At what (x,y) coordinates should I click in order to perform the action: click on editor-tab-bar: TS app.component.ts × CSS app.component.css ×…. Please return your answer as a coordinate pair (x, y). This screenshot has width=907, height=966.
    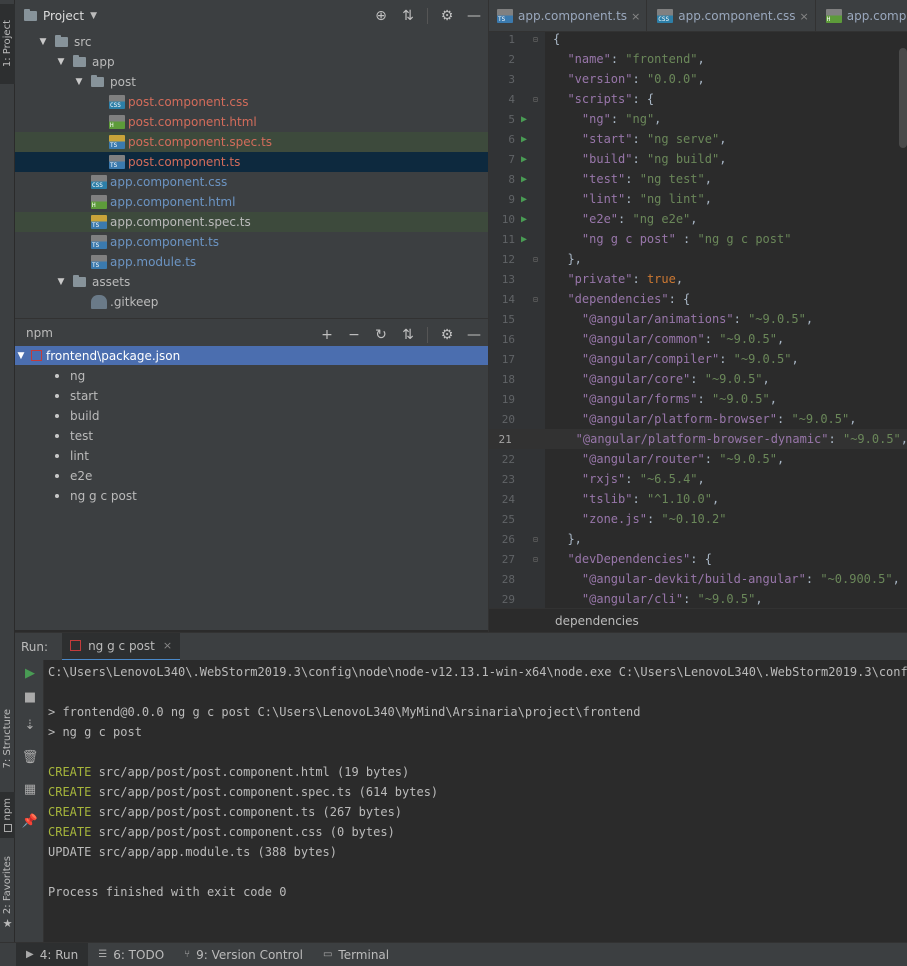
    Looking at the image, I should click on (698, 16).